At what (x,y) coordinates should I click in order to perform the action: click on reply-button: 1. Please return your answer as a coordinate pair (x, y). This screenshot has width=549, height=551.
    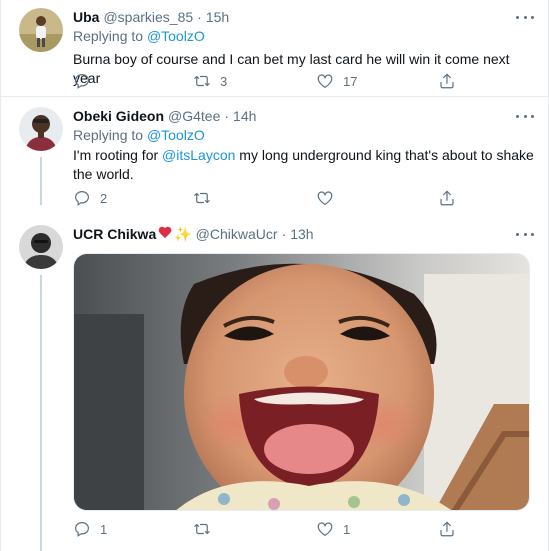
    Looking at the image, I should click on (90, 529).